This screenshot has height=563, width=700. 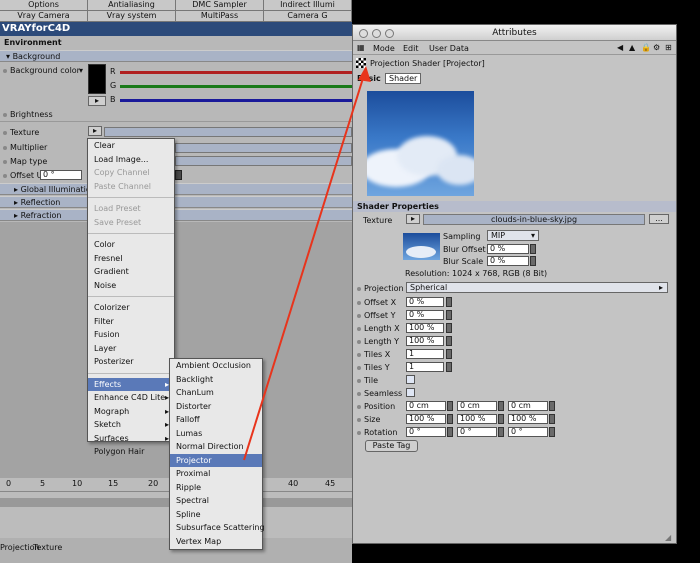 I want to click on red-annotation-arrow, so click(x=307, y=263).